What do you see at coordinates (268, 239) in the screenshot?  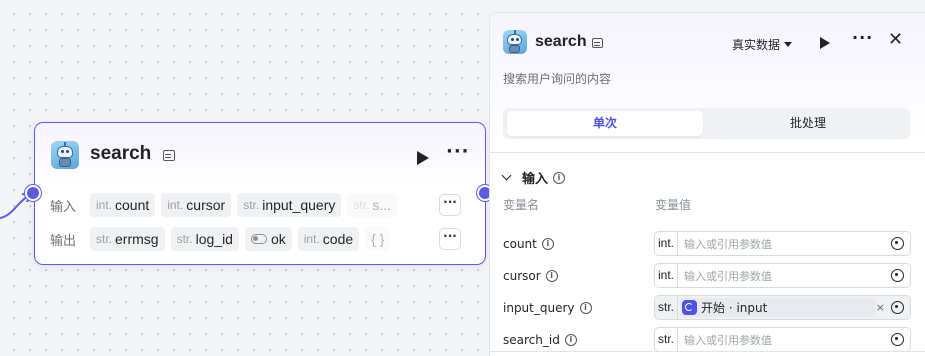 I see `output-tag: ok` at bounding box center [268, 239].